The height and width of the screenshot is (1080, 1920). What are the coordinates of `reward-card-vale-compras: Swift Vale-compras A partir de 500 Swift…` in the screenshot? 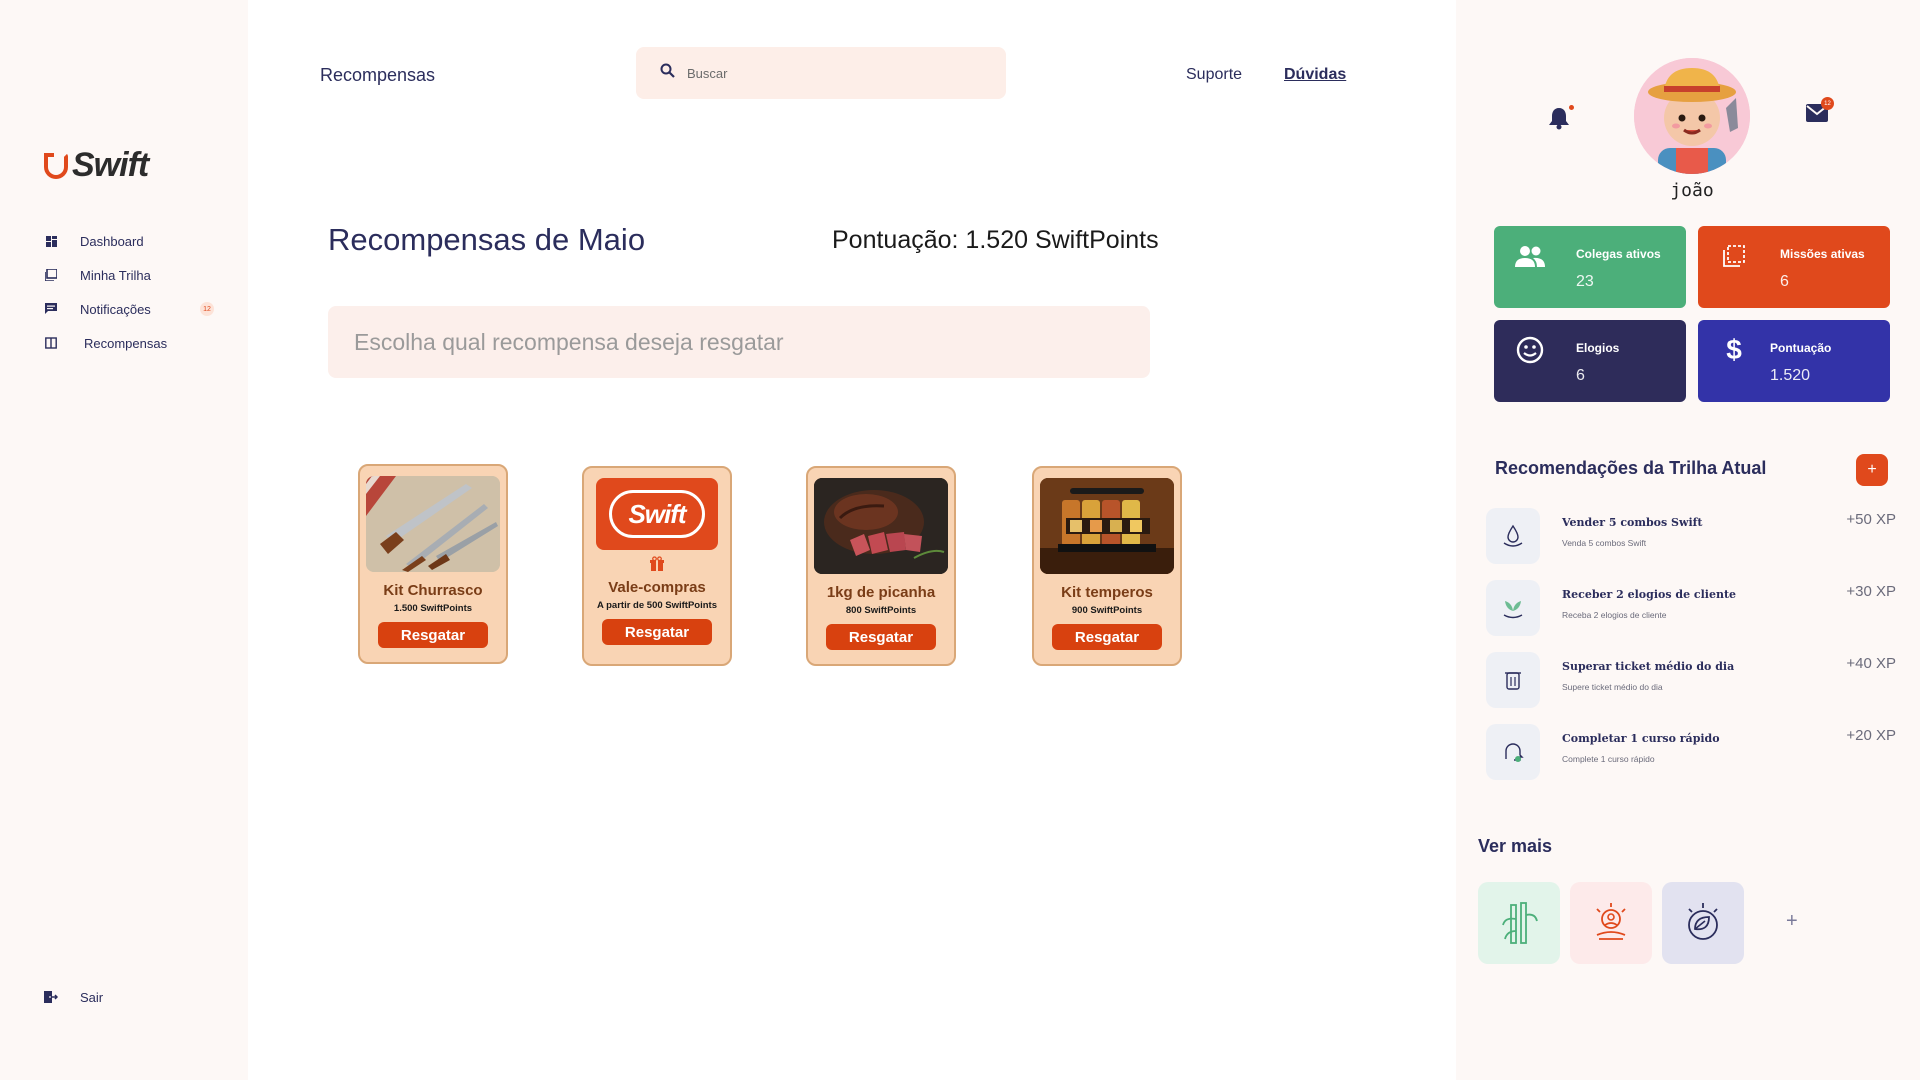 It's located at (657, 566).